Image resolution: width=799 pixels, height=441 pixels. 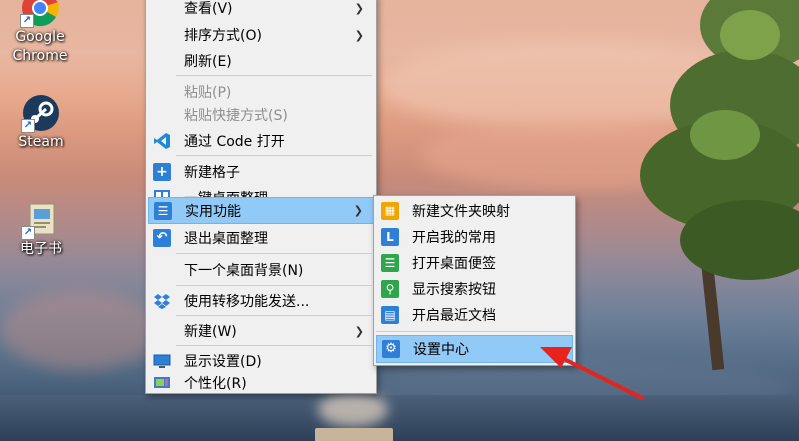 What do you see at coordinates (162, 361) in the screenshot?
I see `display-icon` at bounding box center [162, 361].